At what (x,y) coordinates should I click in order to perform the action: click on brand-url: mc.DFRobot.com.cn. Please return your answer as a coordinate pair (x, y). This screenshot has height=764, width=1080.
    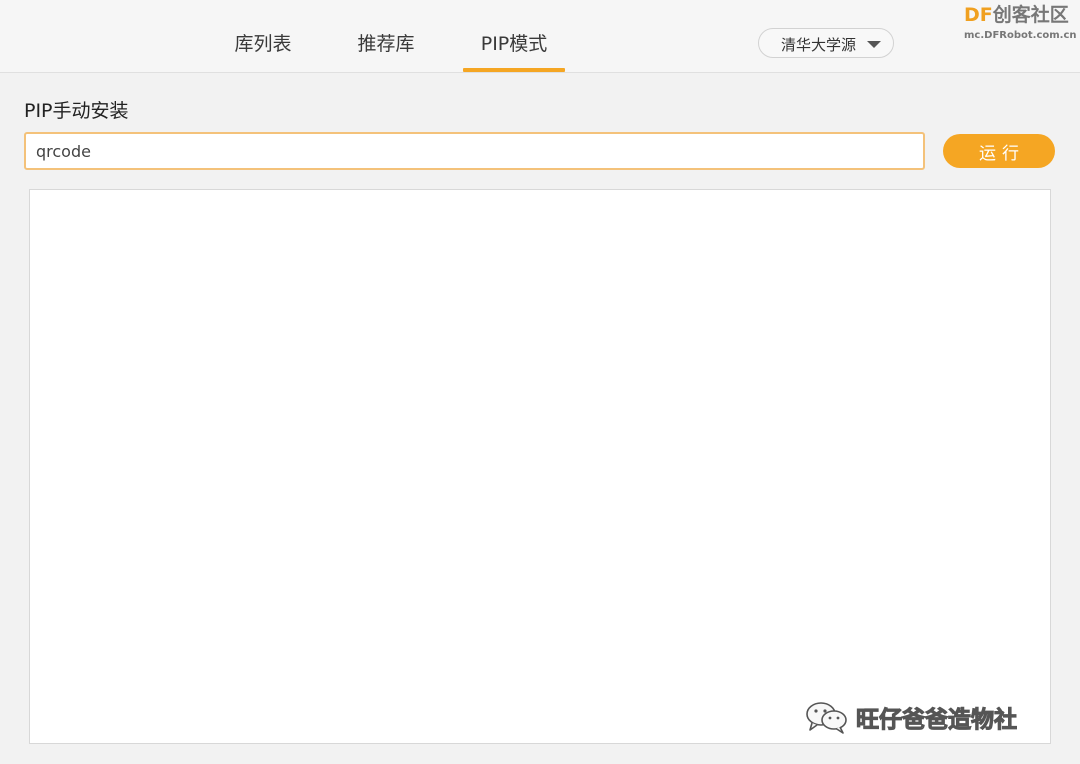
    Looking at the image, I should click on (1020, 35).